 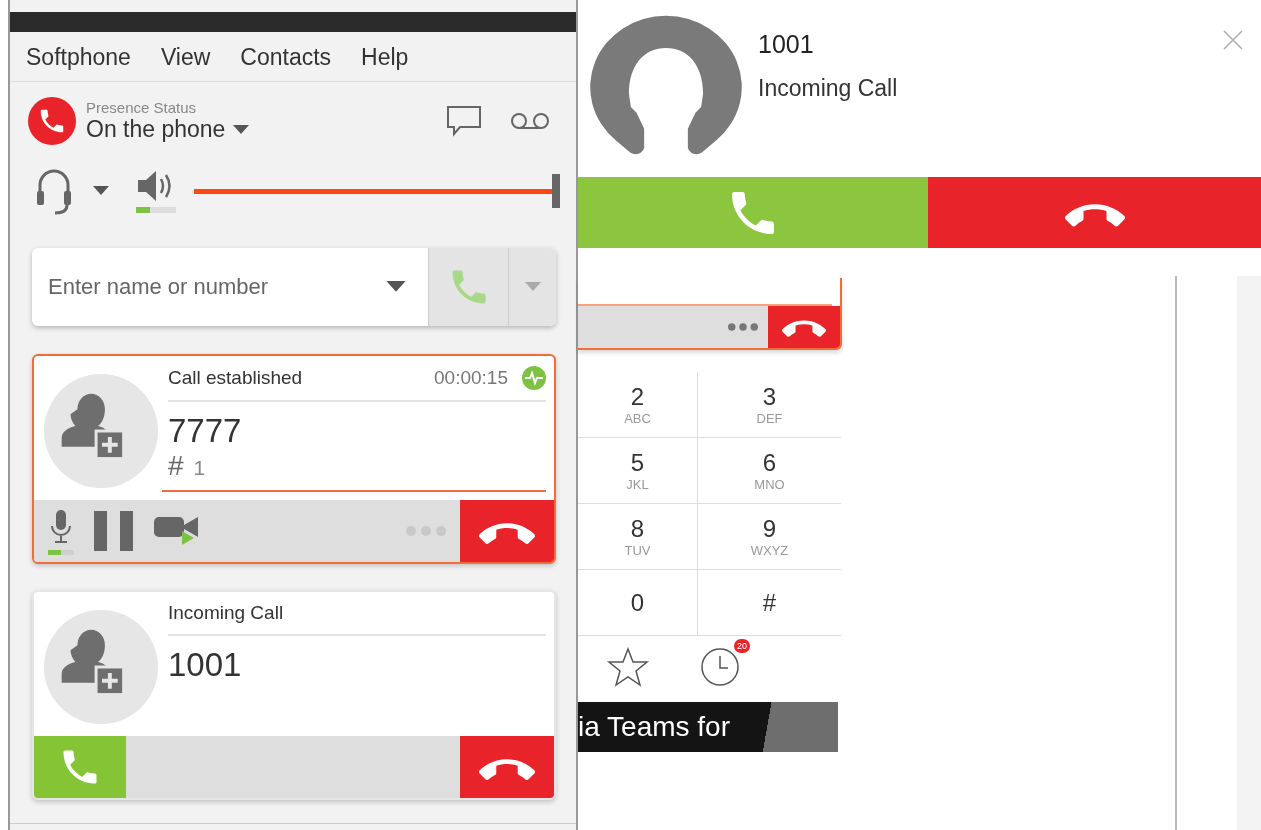 I want to click on call-status: Call established, so click(x=235, y=378).